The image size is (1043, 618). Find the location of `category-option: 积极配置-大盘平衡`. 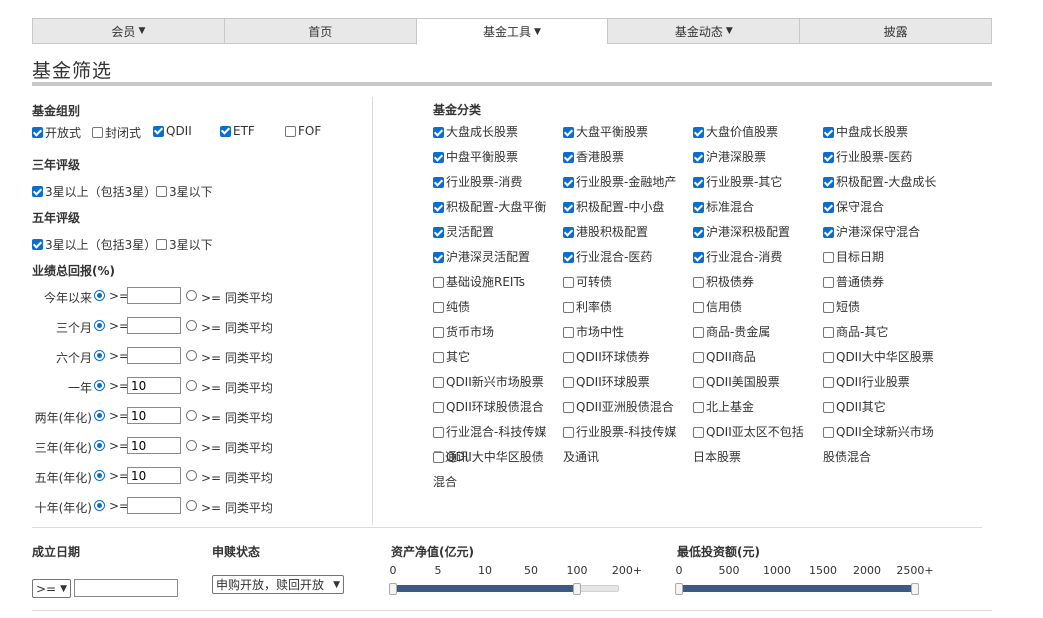

category-option: 积极配置-大盘平衡 is located at coordinates (489, 210).